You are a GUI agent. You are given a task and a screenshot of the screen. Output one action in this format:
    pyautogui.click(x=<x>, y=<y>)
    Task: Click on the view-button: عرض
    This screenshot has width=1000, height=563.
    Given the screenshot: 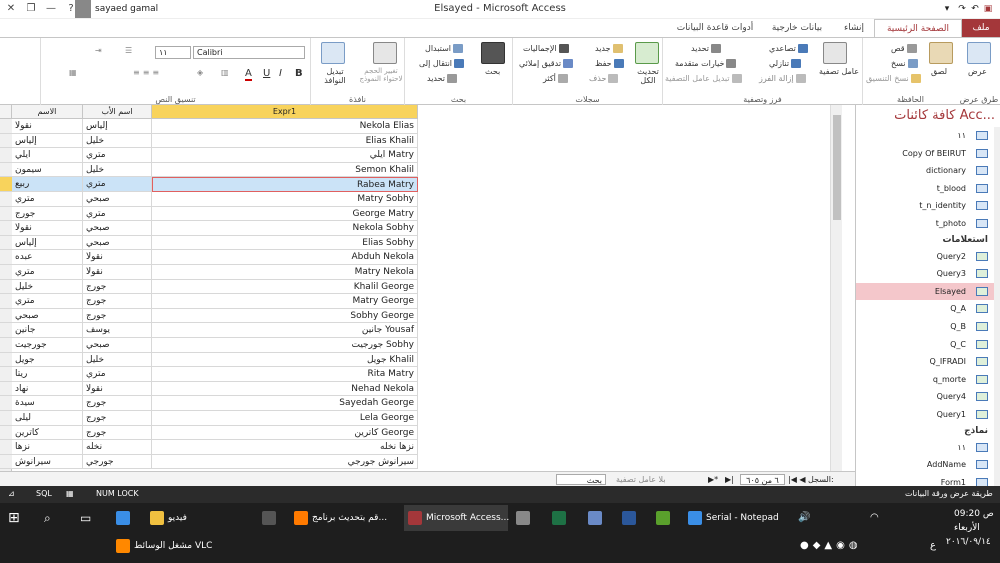 What is the action you would take?
    pyautogui.click(x=977, y=71)
    